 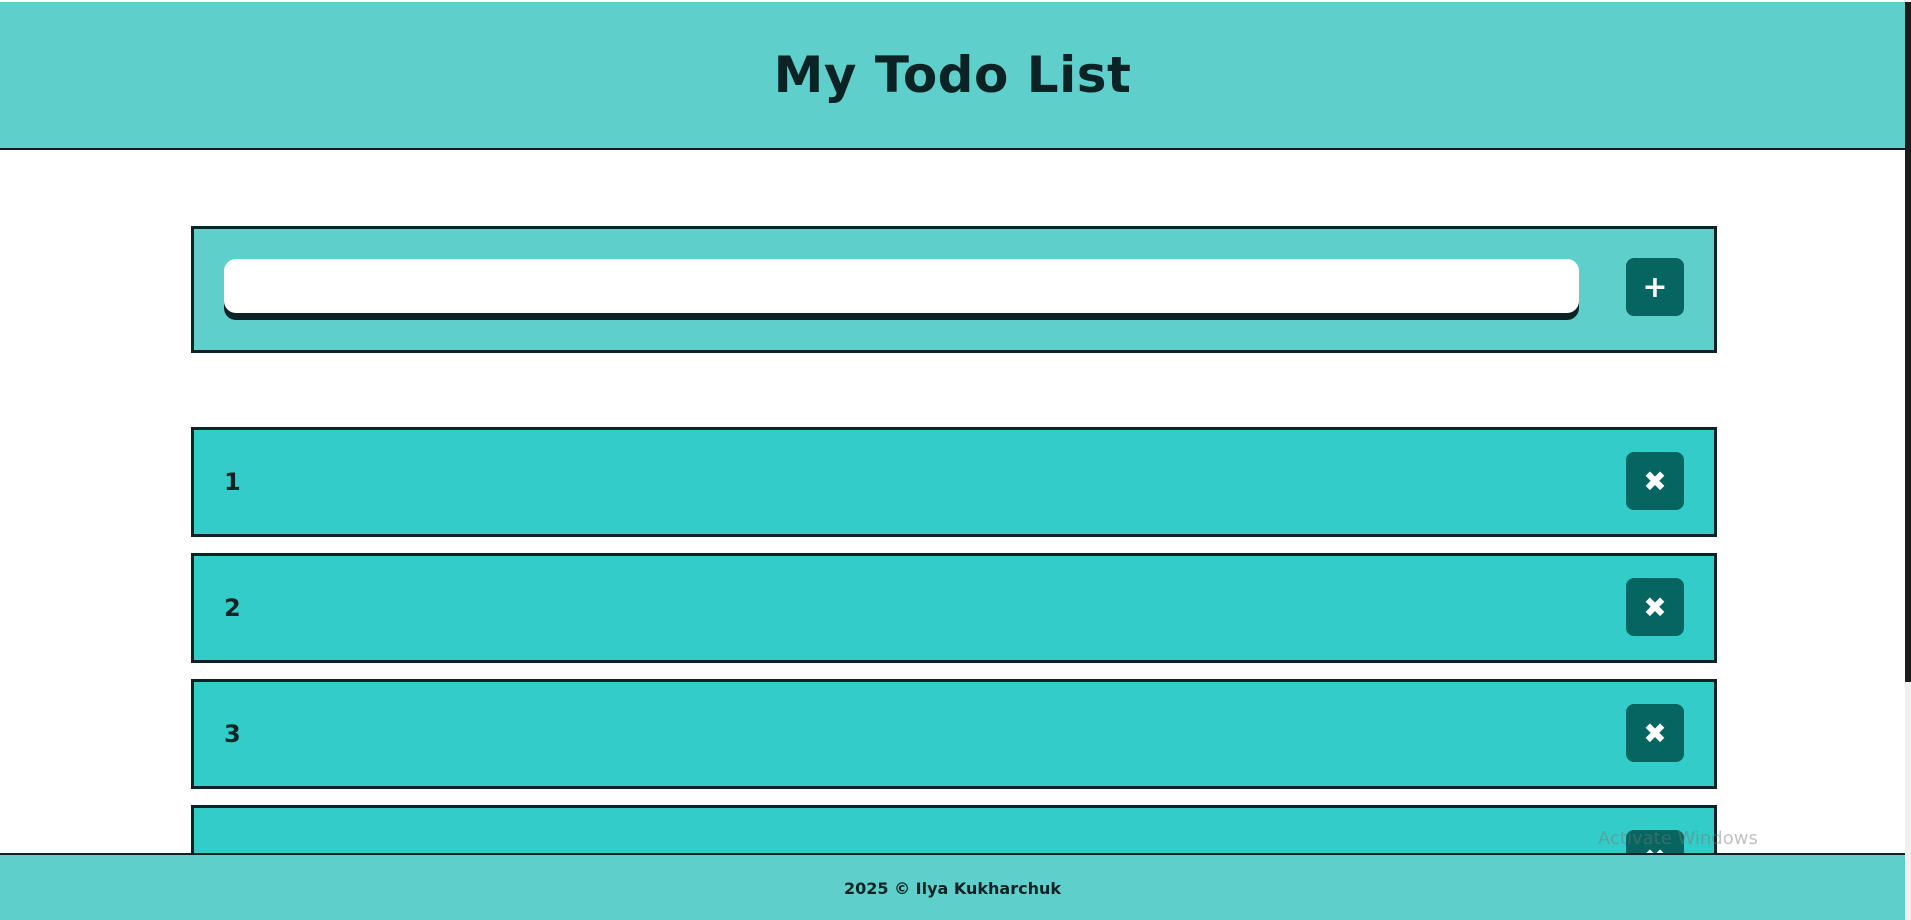 What do you see at coordinates (232, 482) in the screenshot?
I see `todo-item-text: 1` at bounding box center [232, 482].